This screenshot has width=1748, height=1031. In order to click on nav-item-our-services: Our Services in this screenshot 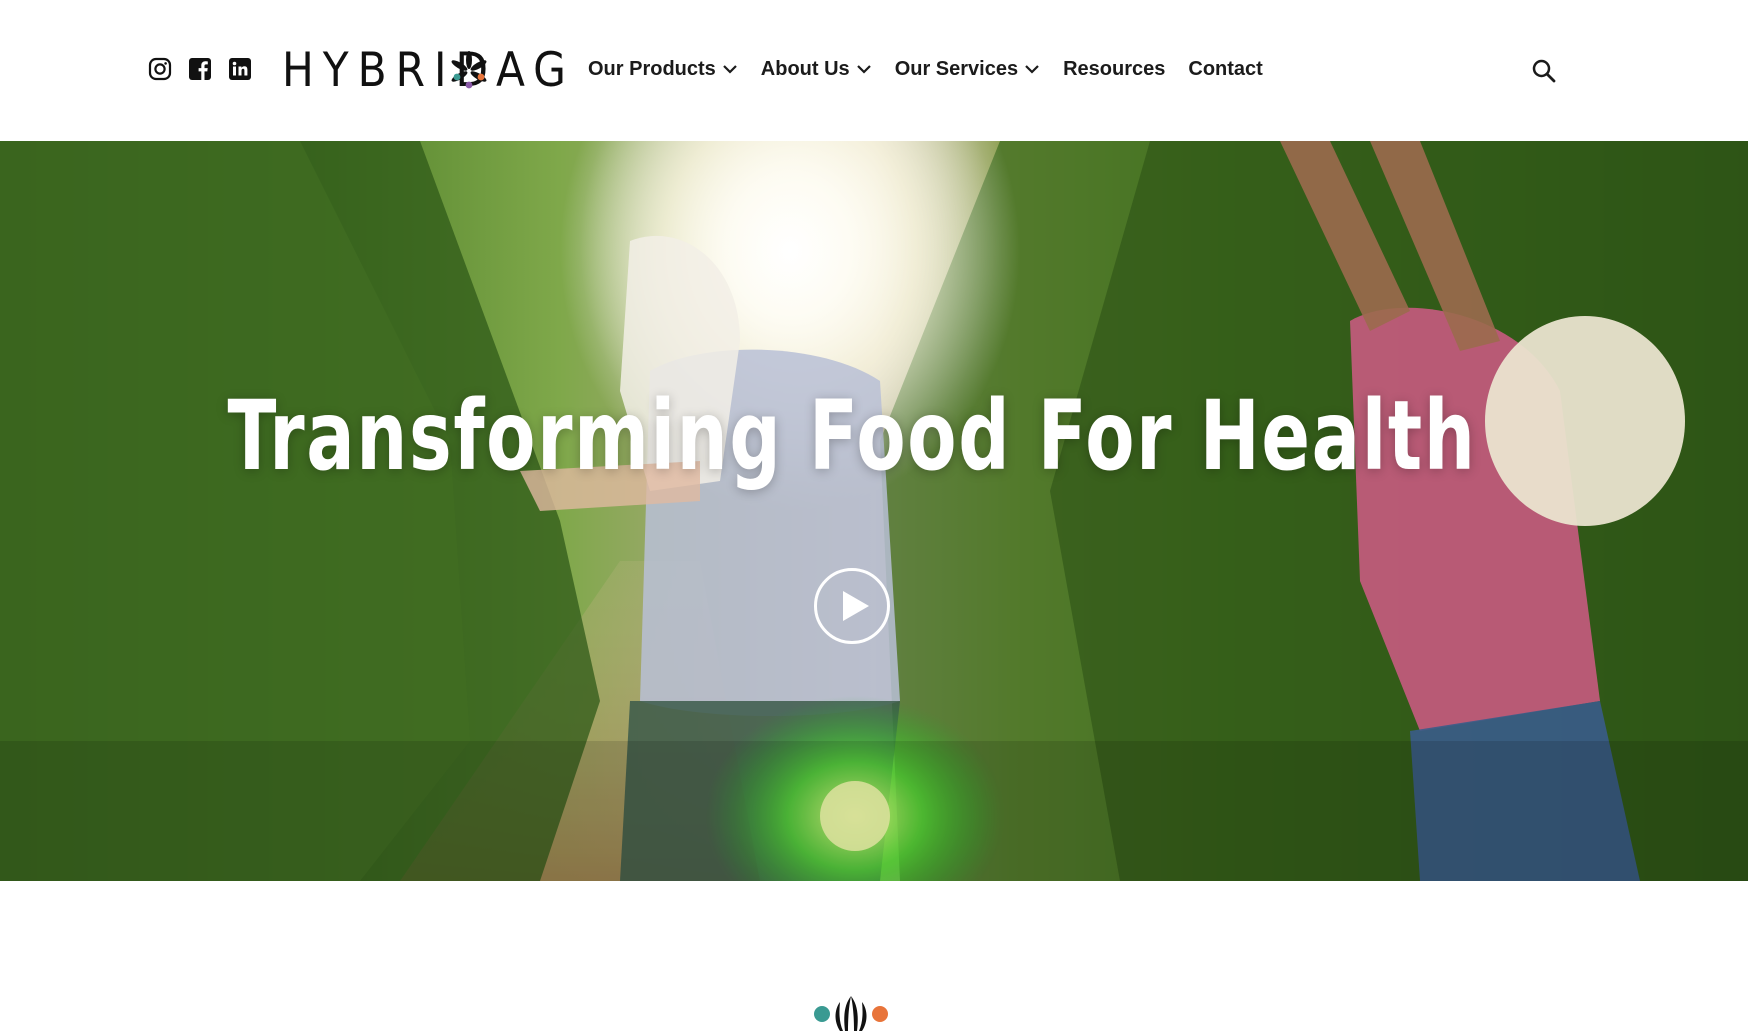, I will do `click(967, 69)`.